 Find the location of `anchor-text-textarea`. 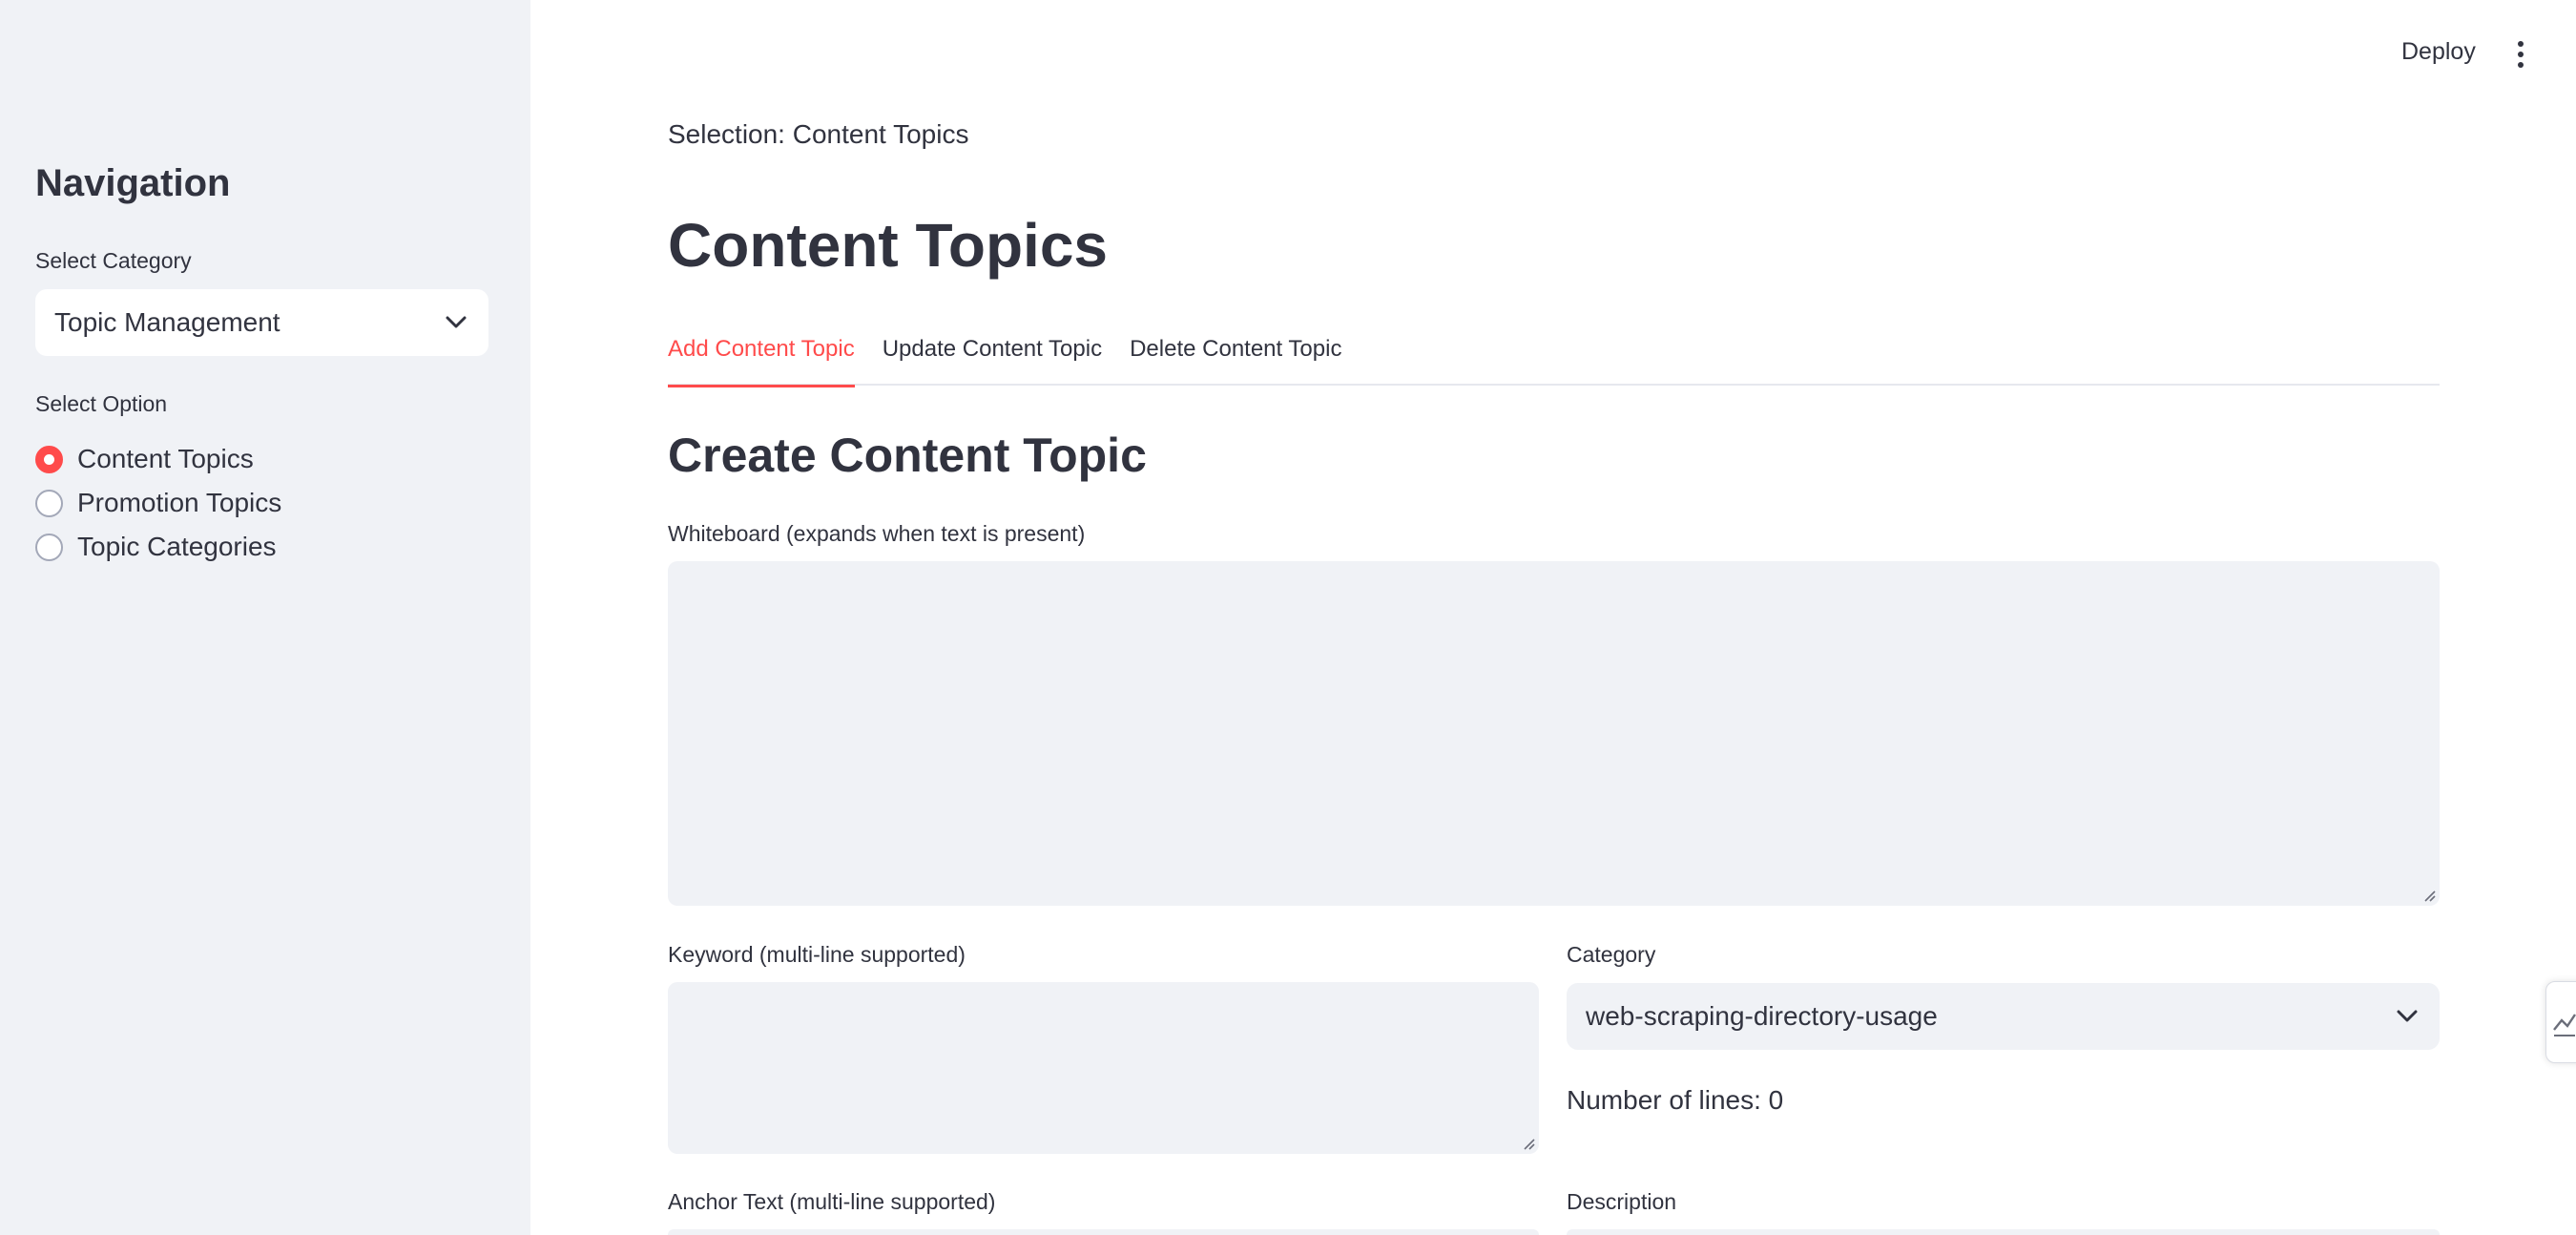

anchor-text-textarea is located at coordinates (1103, 1232).